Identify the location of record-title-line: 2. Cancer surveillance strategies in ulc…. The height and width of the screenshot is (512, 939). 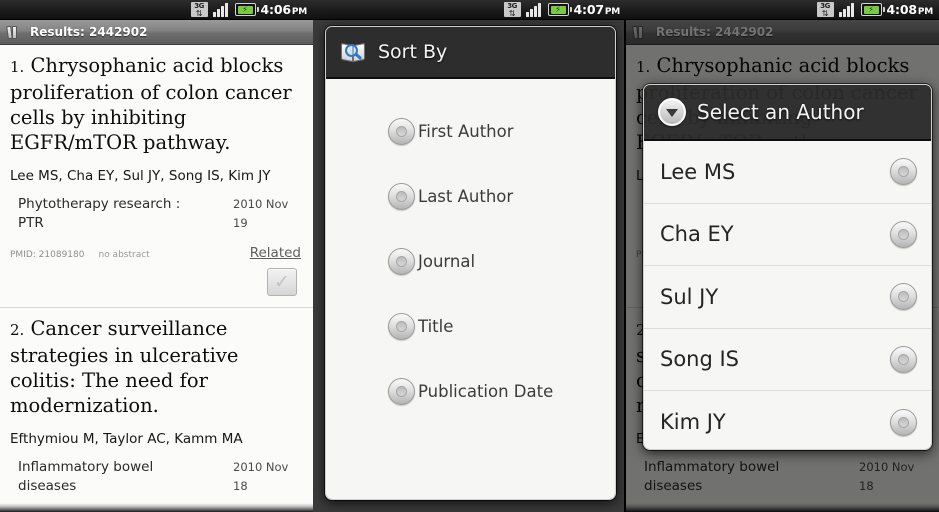
(155, 367).